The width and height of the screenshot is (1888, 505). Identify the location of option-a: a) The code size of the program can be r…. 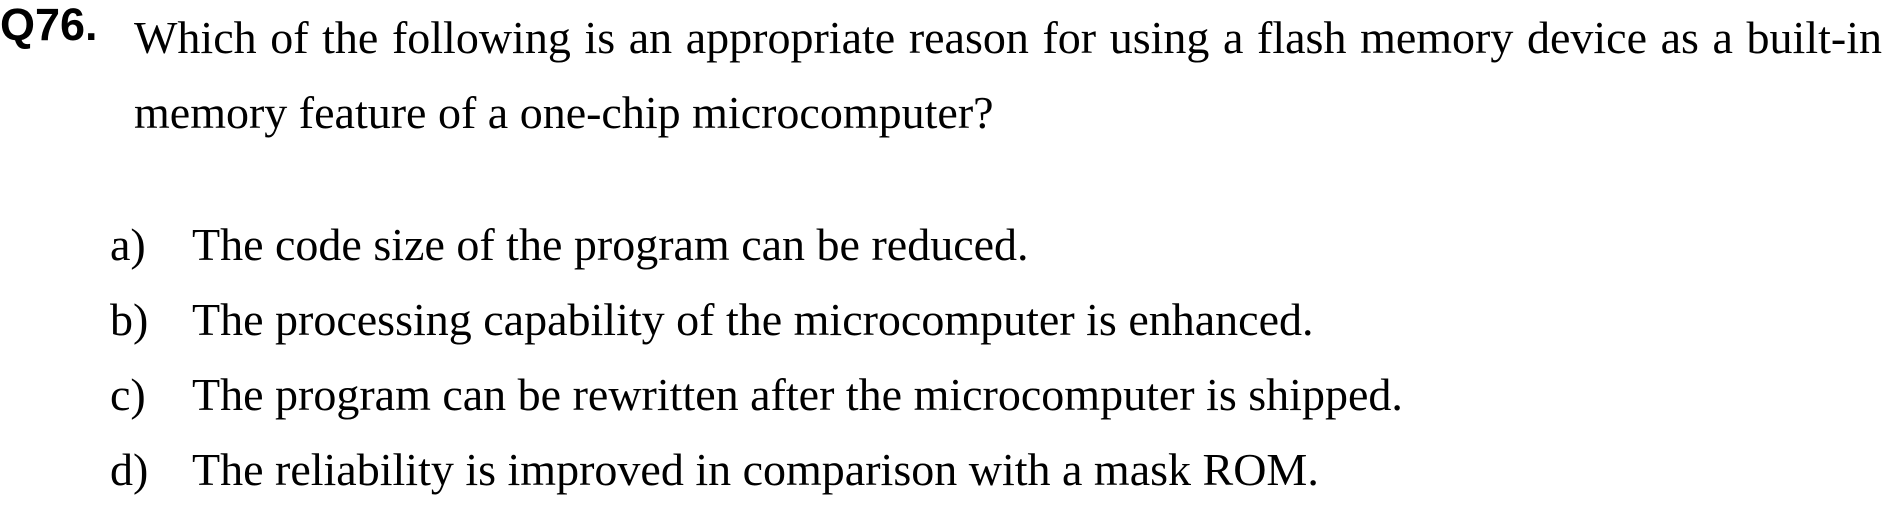
(944, 245).